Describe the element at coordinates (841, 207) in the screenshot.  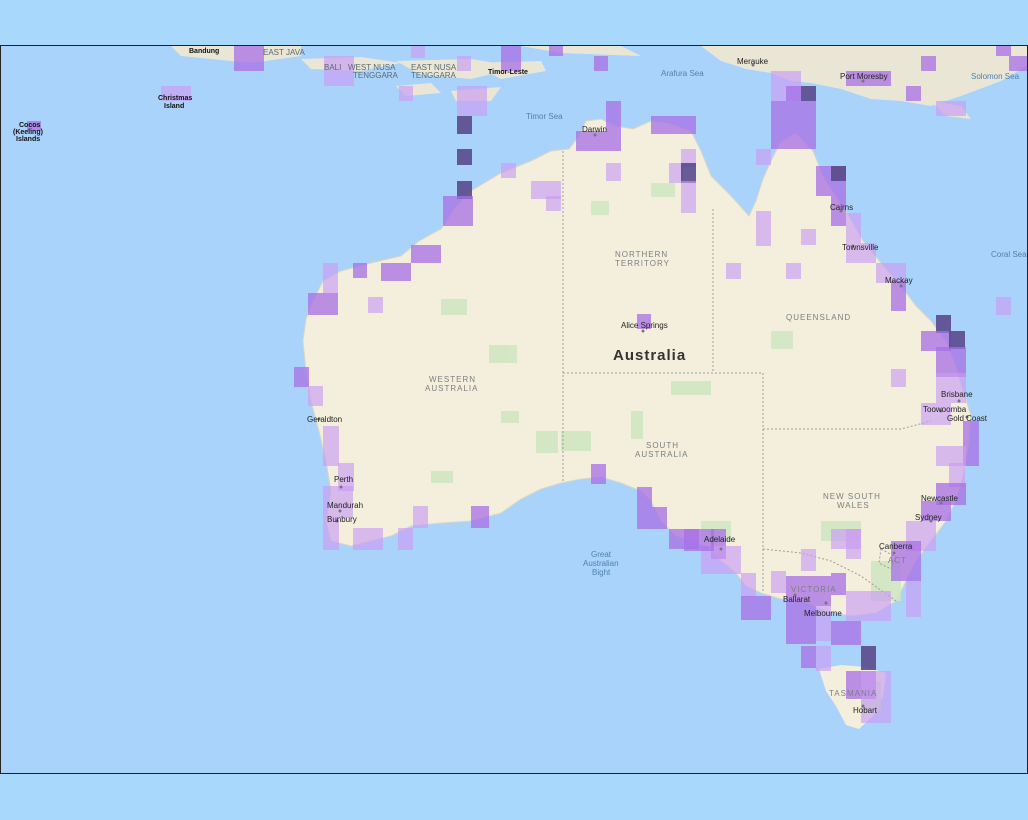
I see `city-label: Cairns` at that location.